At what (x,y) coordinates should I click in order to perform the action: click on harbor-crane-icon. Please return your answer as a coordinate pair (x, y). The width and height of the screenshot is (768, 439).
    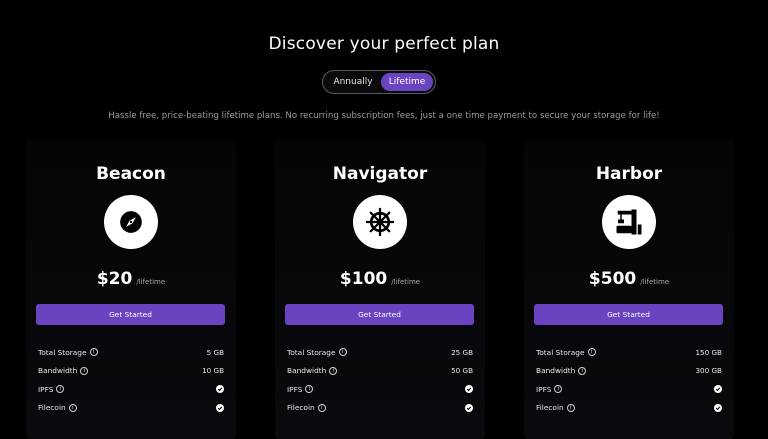
    Looking at the image, I should click on (629, 222).